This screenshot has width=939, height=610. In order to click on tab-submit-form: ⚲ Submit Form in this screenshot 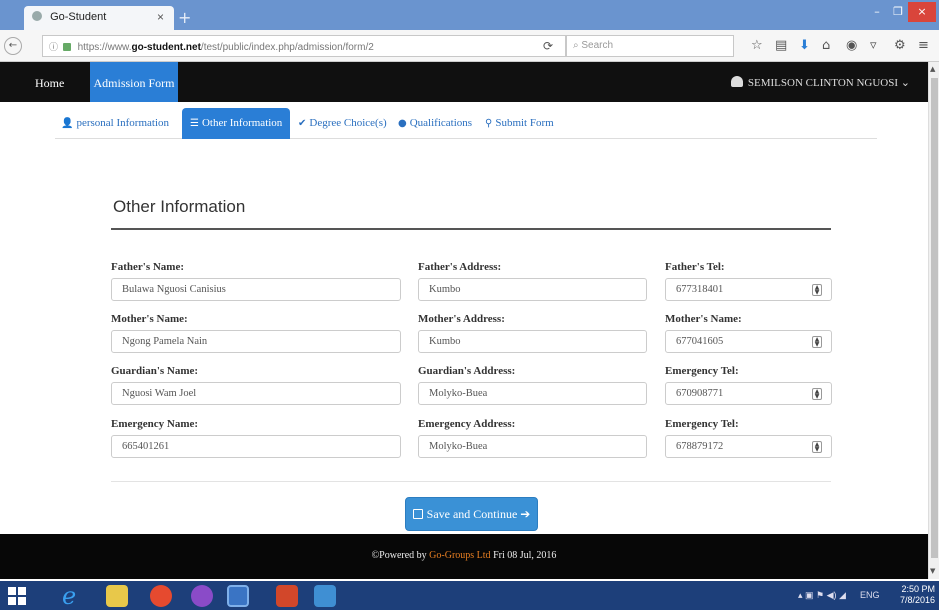, I will do `click(519, 123)`.